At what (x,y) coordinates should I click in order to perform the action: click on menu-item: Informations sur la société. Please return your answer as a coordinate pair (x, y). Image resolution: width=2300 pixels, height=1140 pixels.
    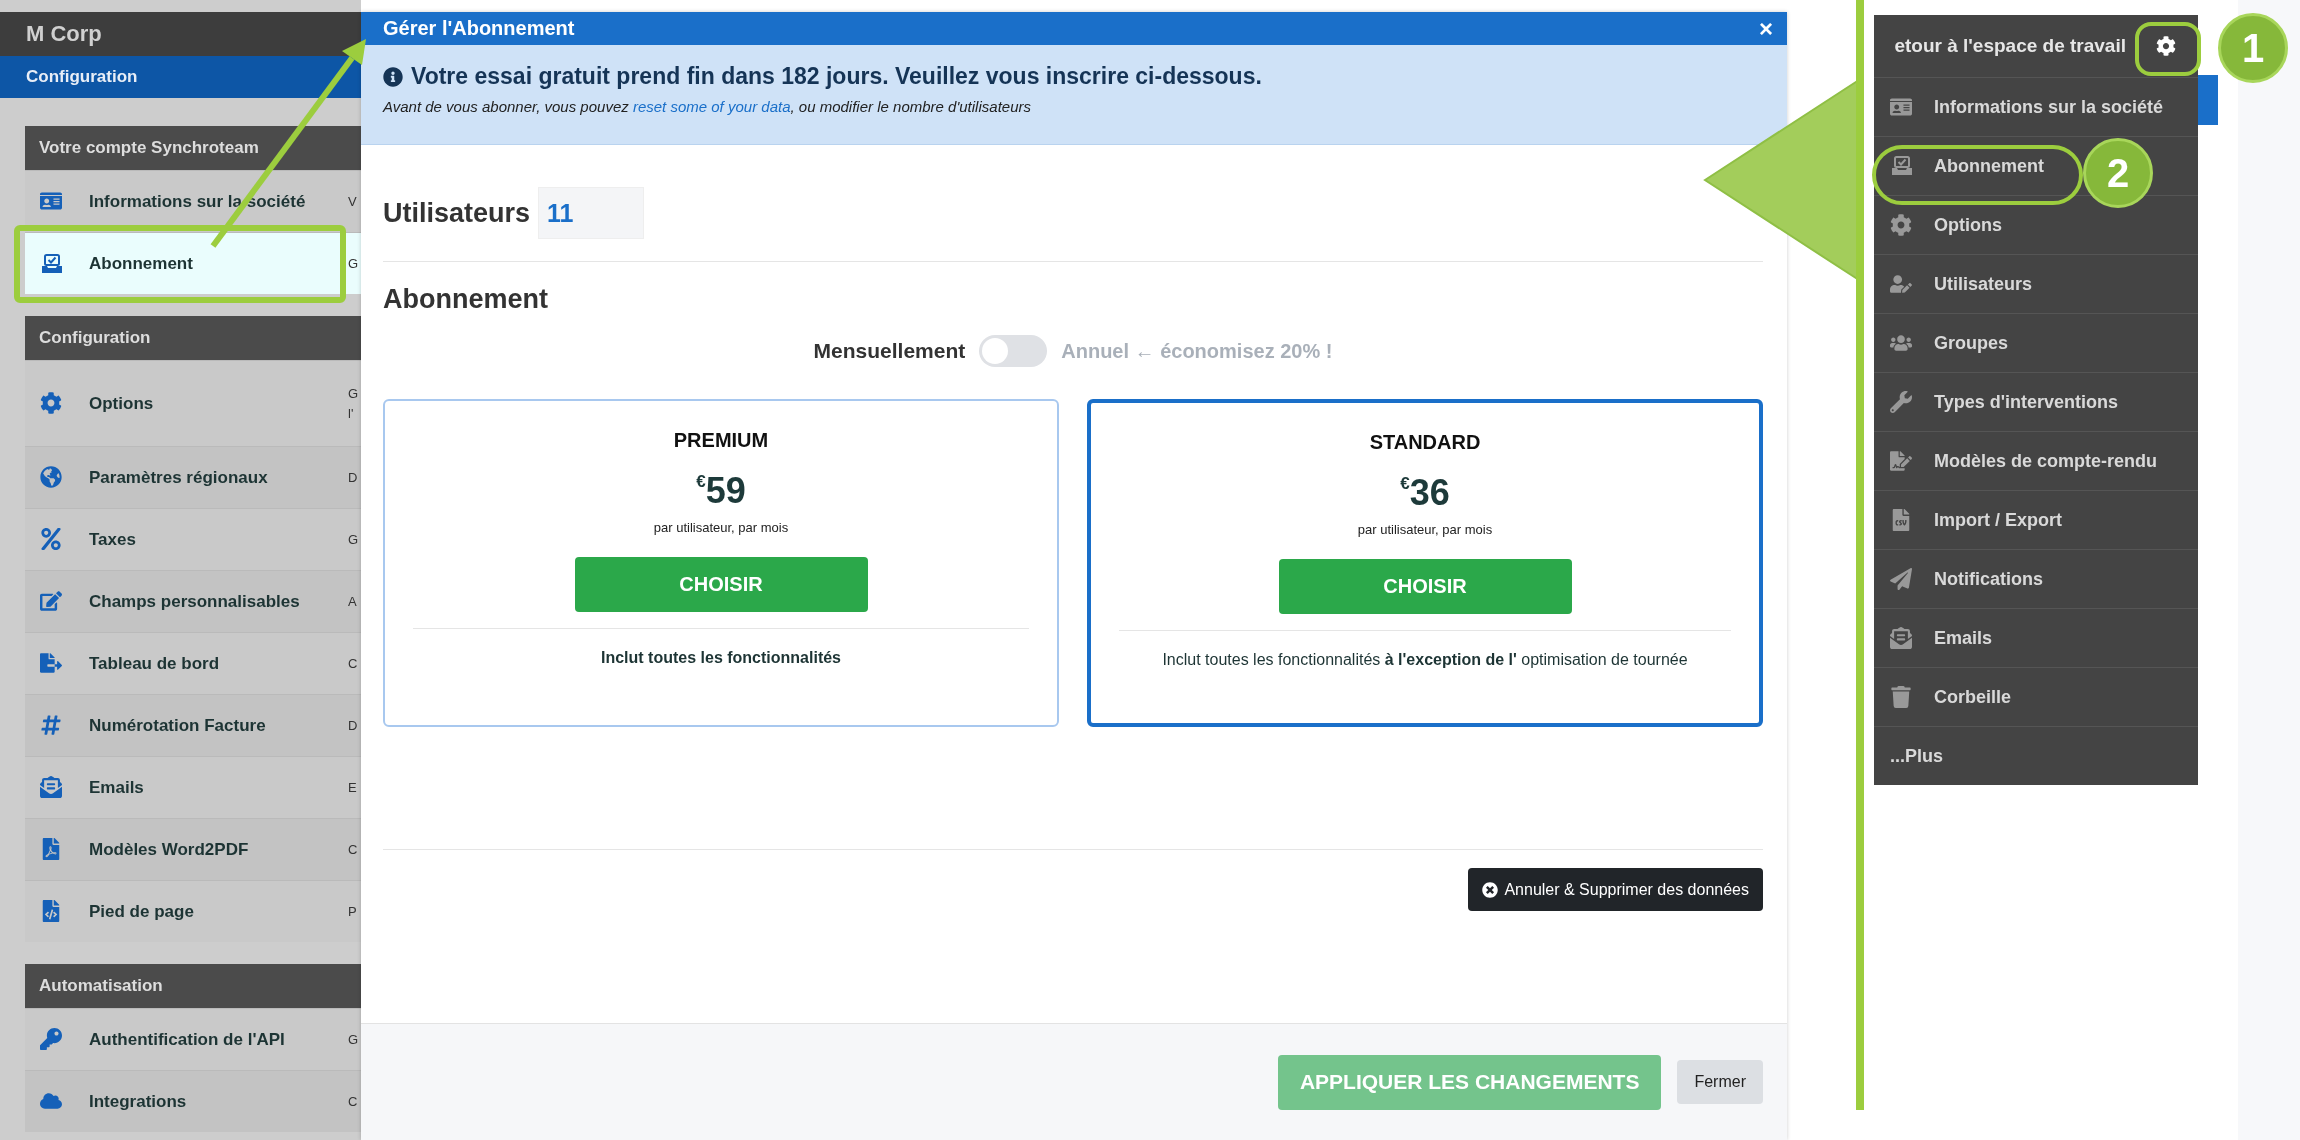
    Looking at the image, I should click on (2036, 106).